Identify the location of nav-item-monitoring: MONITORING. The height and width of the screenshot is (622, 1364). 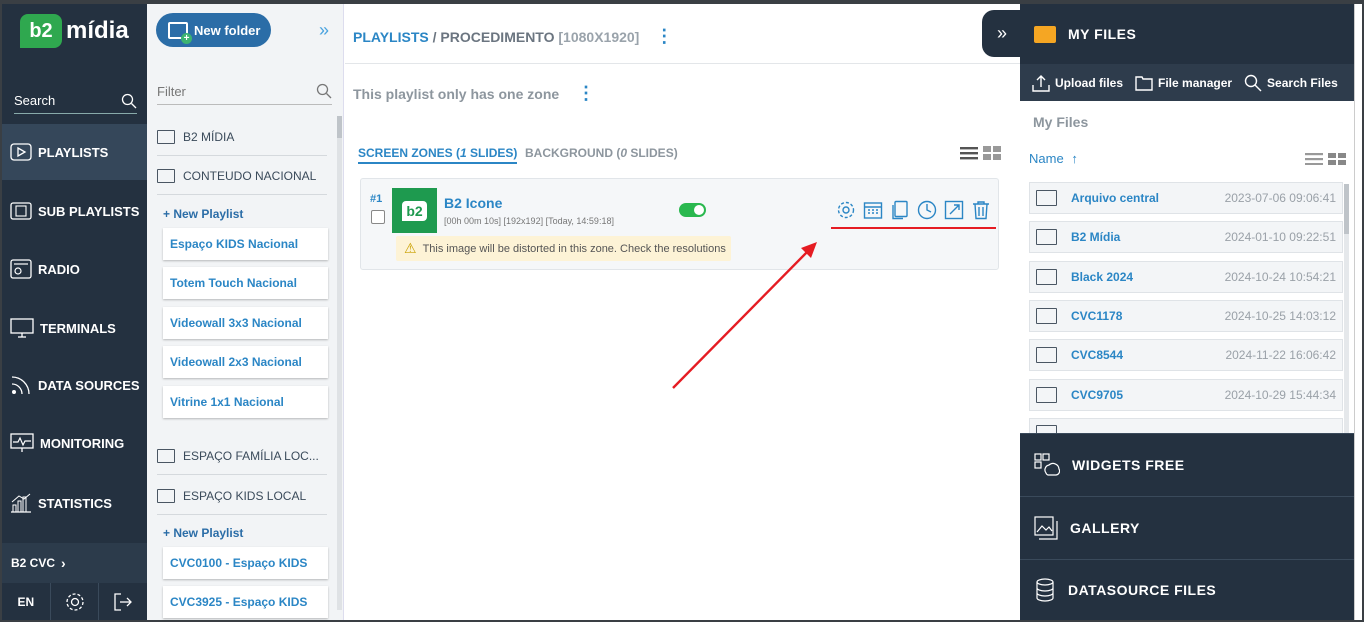
(74, 443).